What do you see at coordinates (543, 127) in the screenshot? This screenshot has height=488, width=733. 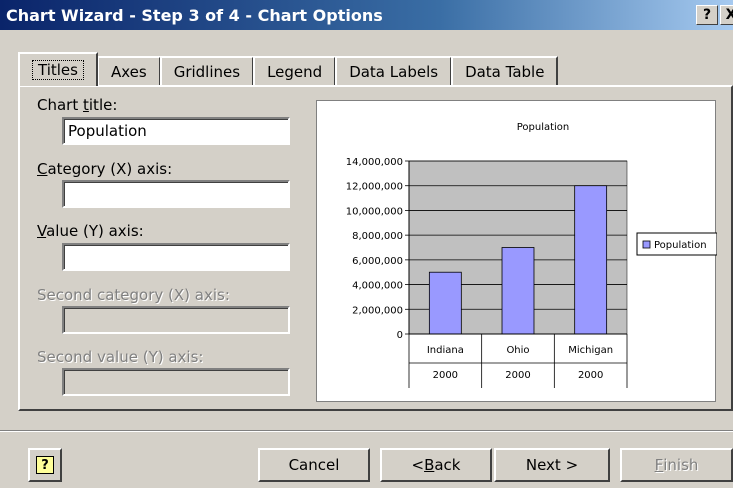 I see `chart-title: Population` at bounding box center [543, 127].